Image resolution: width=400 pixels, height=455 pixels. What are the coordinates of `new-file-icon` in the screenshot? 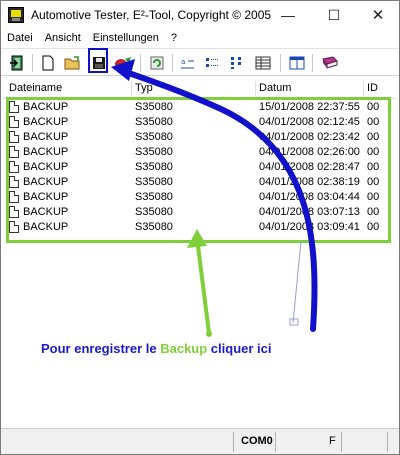 It's located at (48, 63).